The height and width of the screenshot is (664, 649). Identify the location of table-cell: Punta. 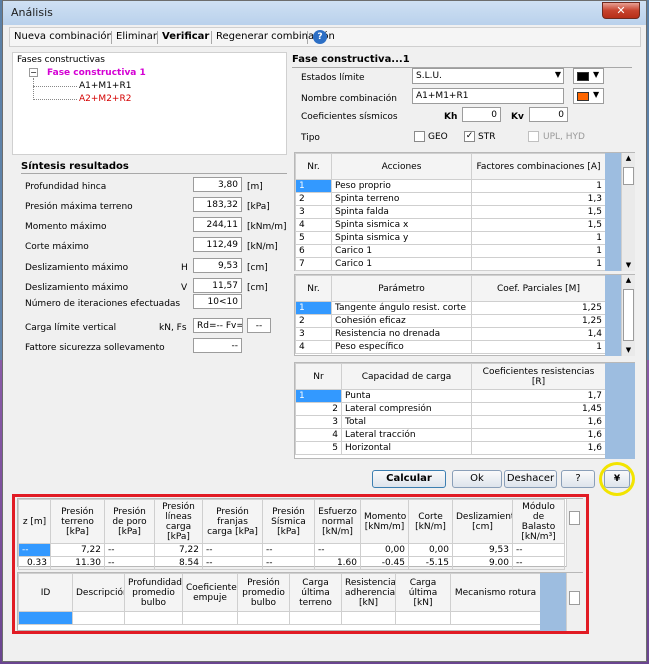
(406, 396).